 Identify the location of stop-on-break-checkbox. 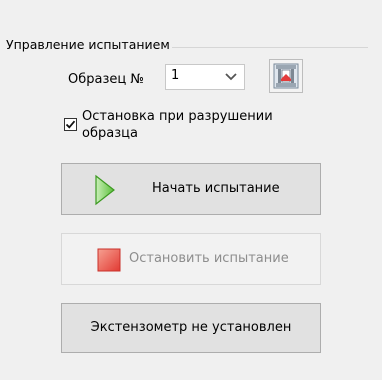
(70, 124).